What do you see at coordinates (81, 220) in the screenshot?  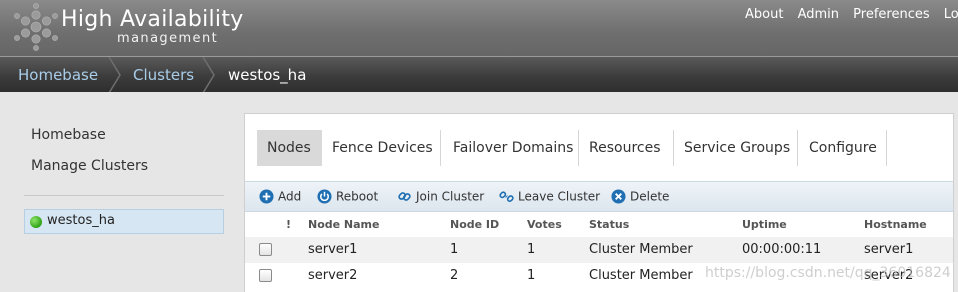 I see `cluster-name: westos_ha` at bounding box center [81, 220].